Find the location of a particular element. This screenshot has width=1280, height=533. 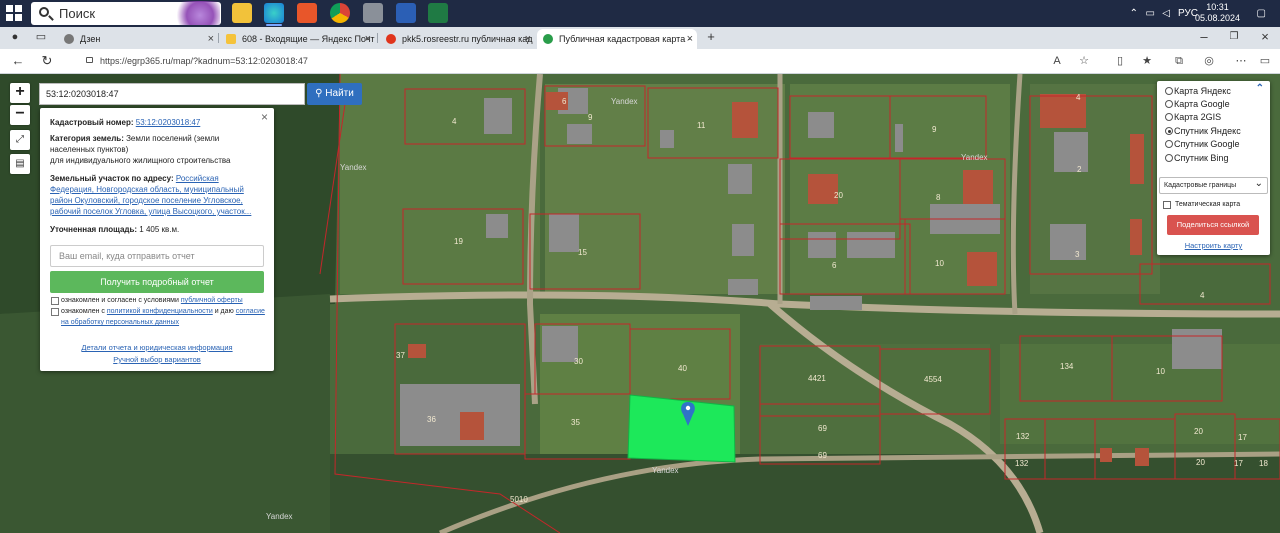

report-details-link: Детали отчета и юридическая информация is located at coordinates (157, 347).